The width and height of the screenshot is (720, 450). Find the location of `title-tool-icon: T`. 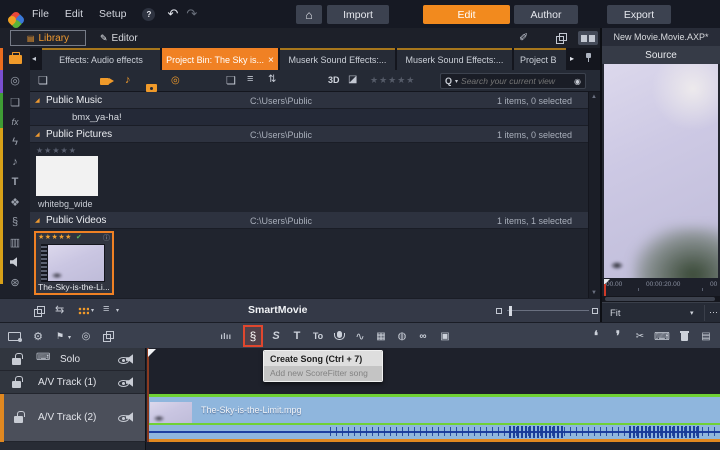

title-tool-icon: T is located at coordinates (297, 336).